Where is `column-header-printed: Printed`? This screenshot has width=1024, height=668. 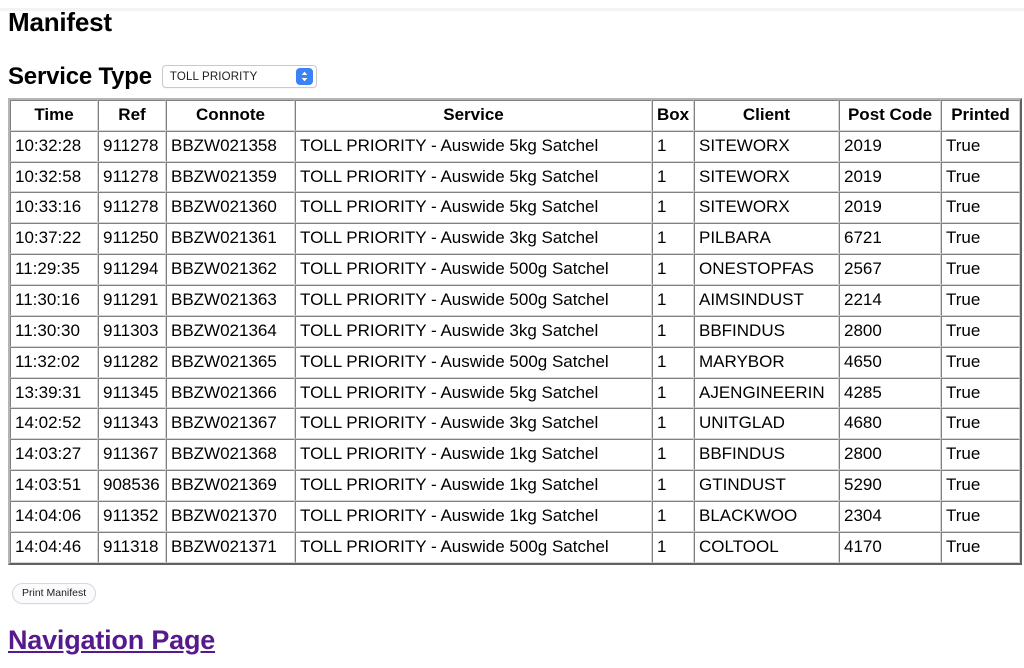
column-header-printed: Printed is located at coordinates (980, 115).